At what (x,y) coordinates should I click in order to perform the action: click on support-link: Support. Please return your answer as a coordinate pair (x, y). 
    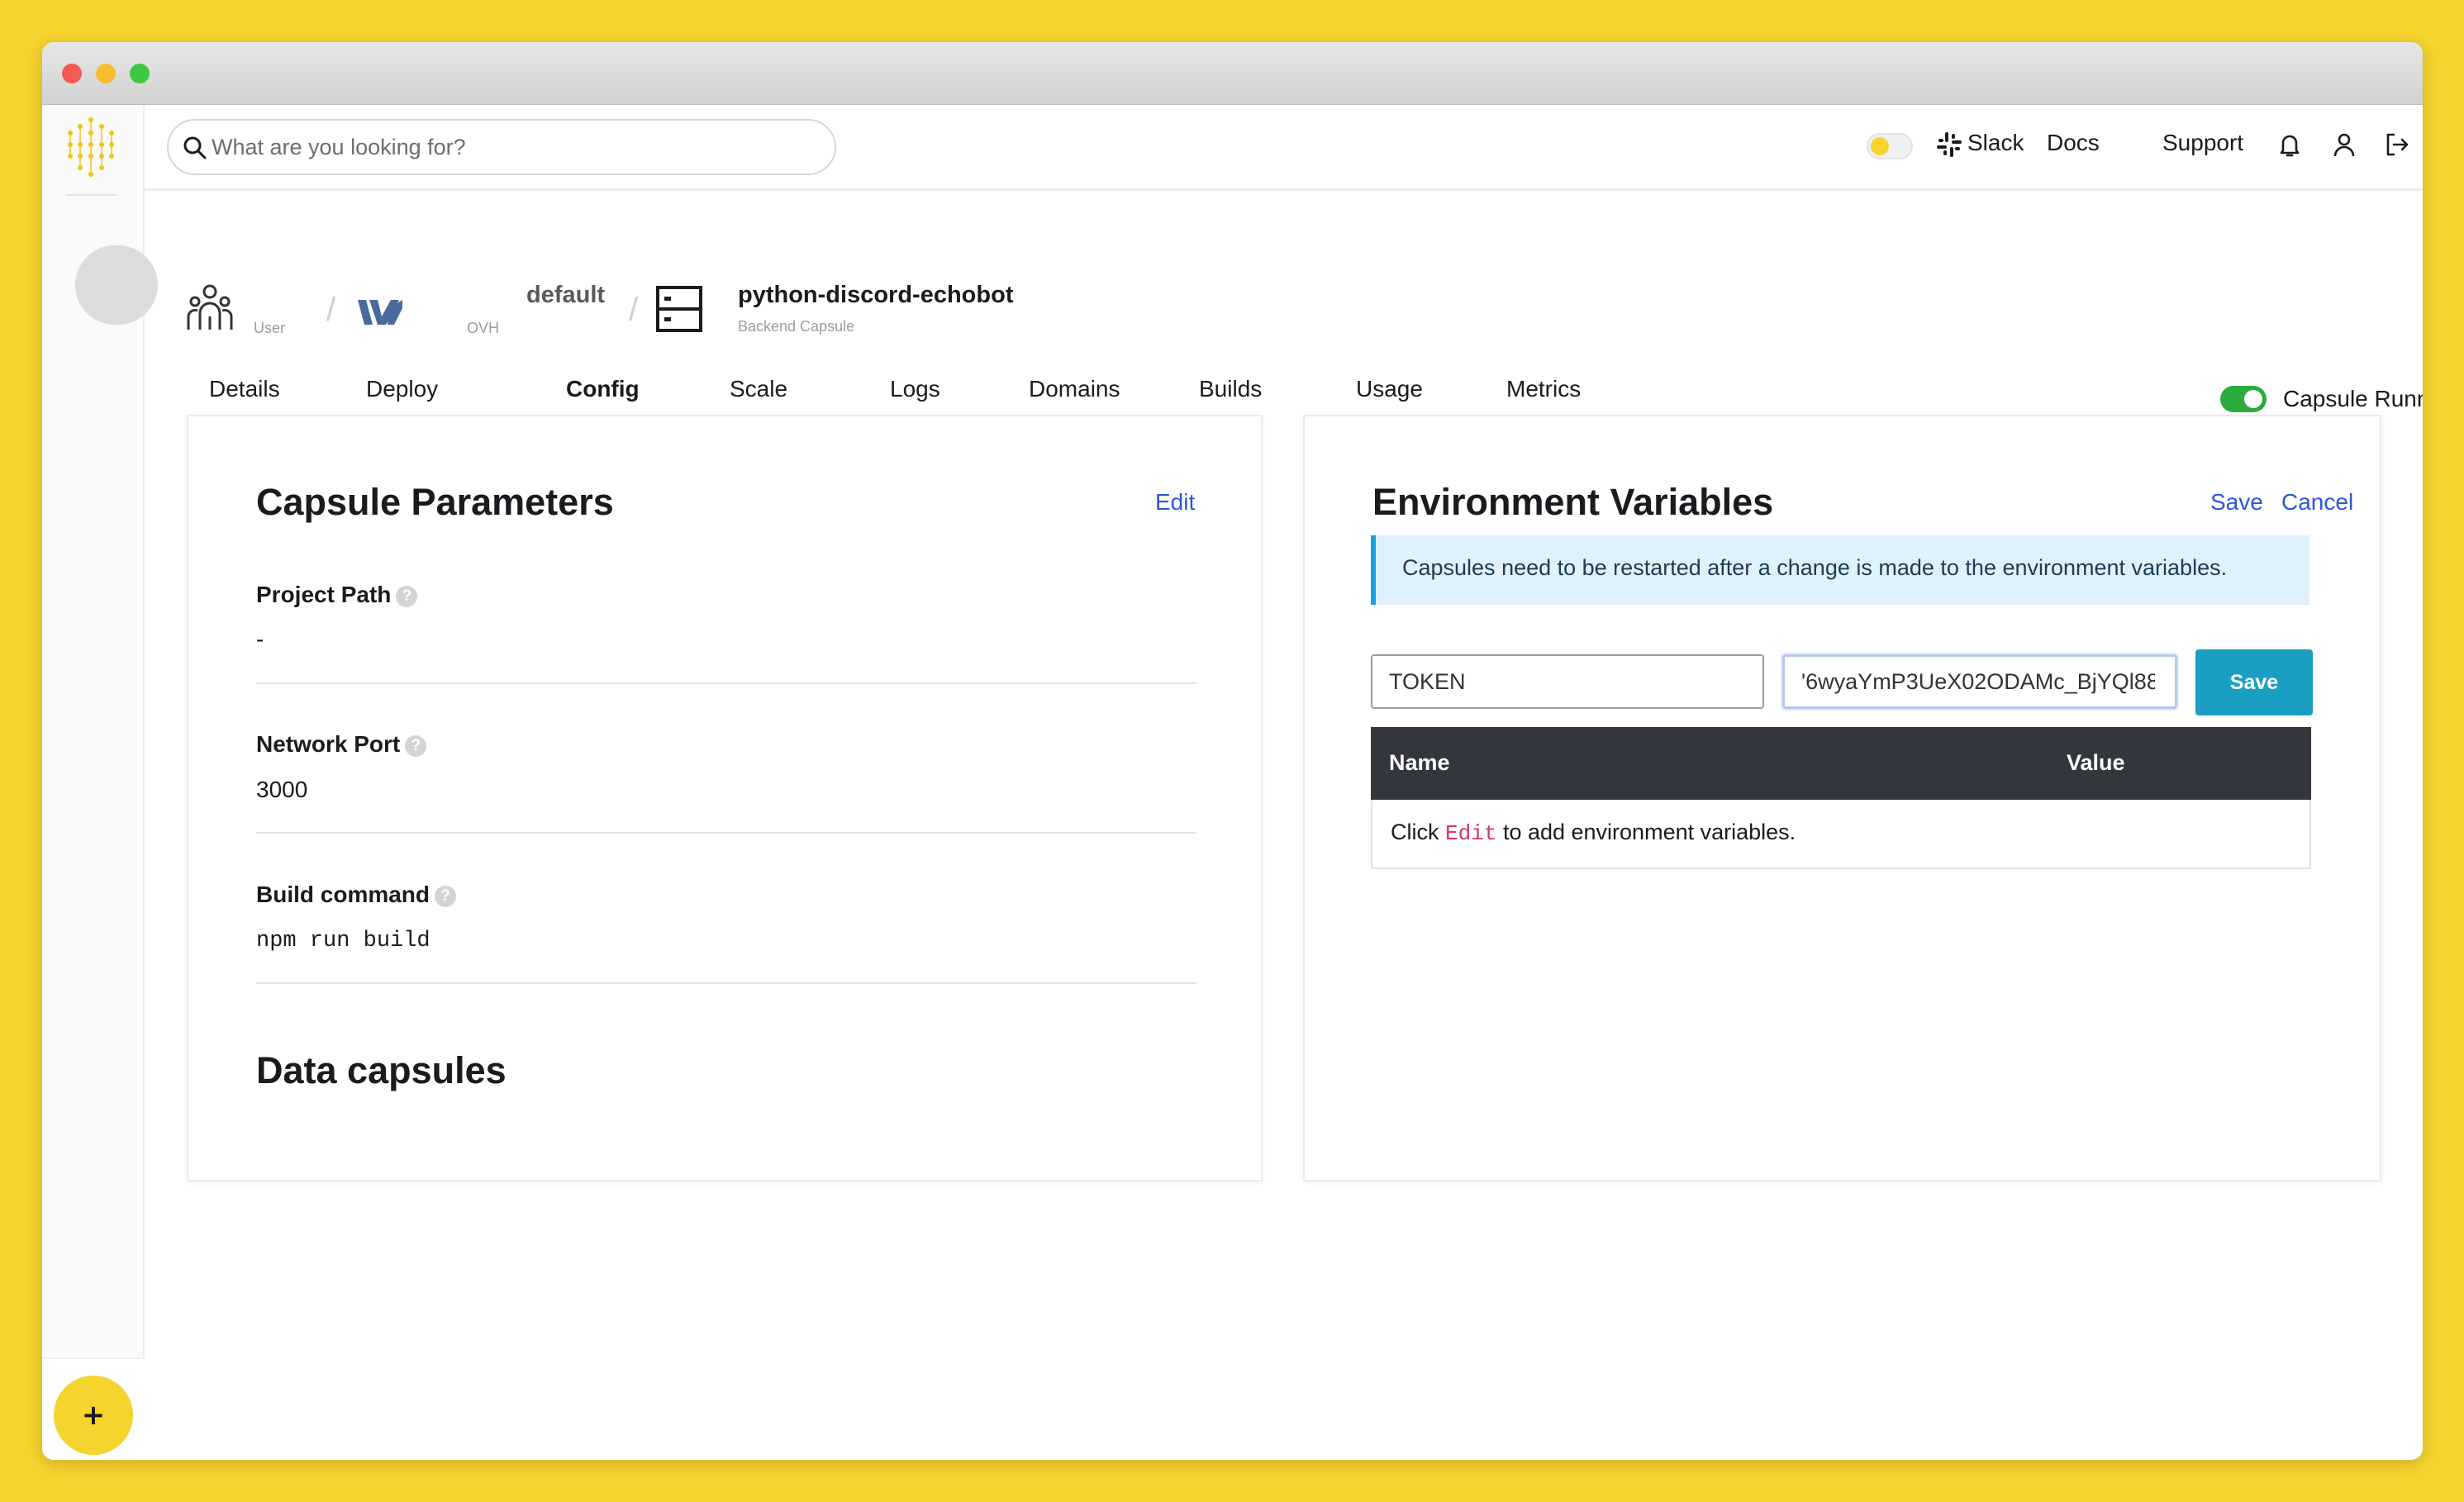
    Looking at the image, I should click on (2202, 143).